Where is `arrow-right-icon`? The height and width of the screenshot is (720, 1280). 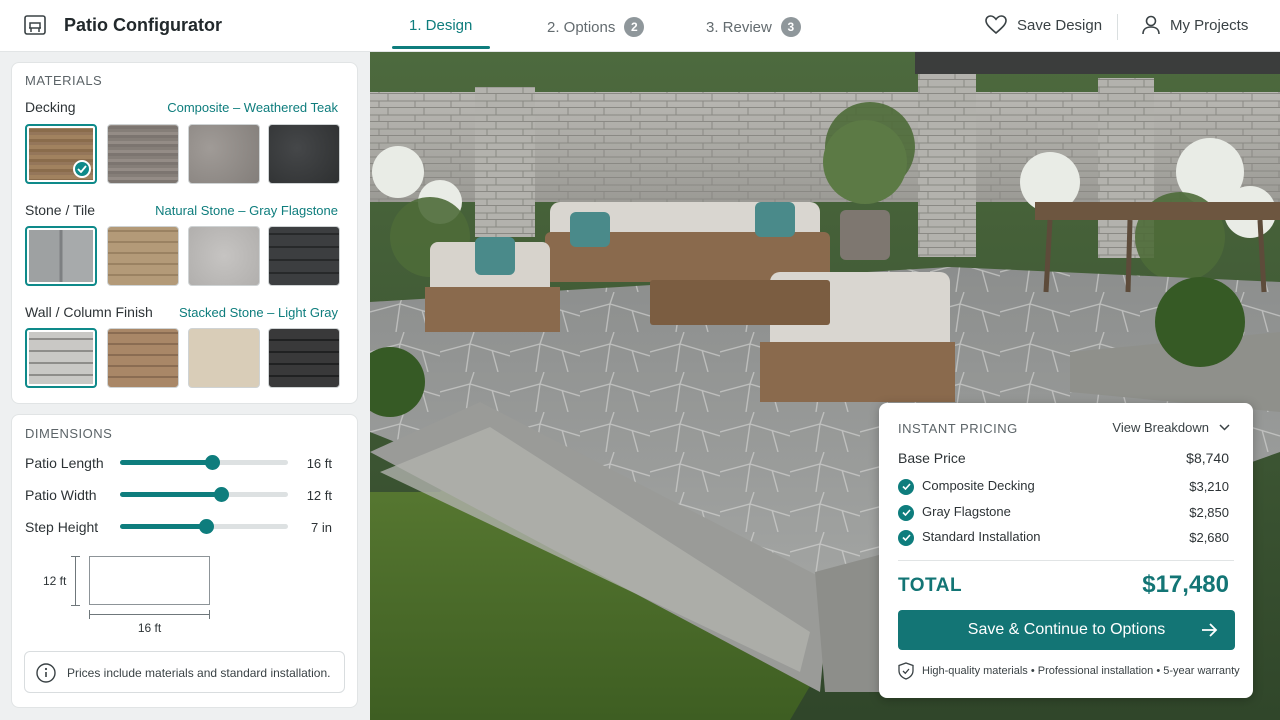 arrow-right-icon is located at coordinates (1210, 630).